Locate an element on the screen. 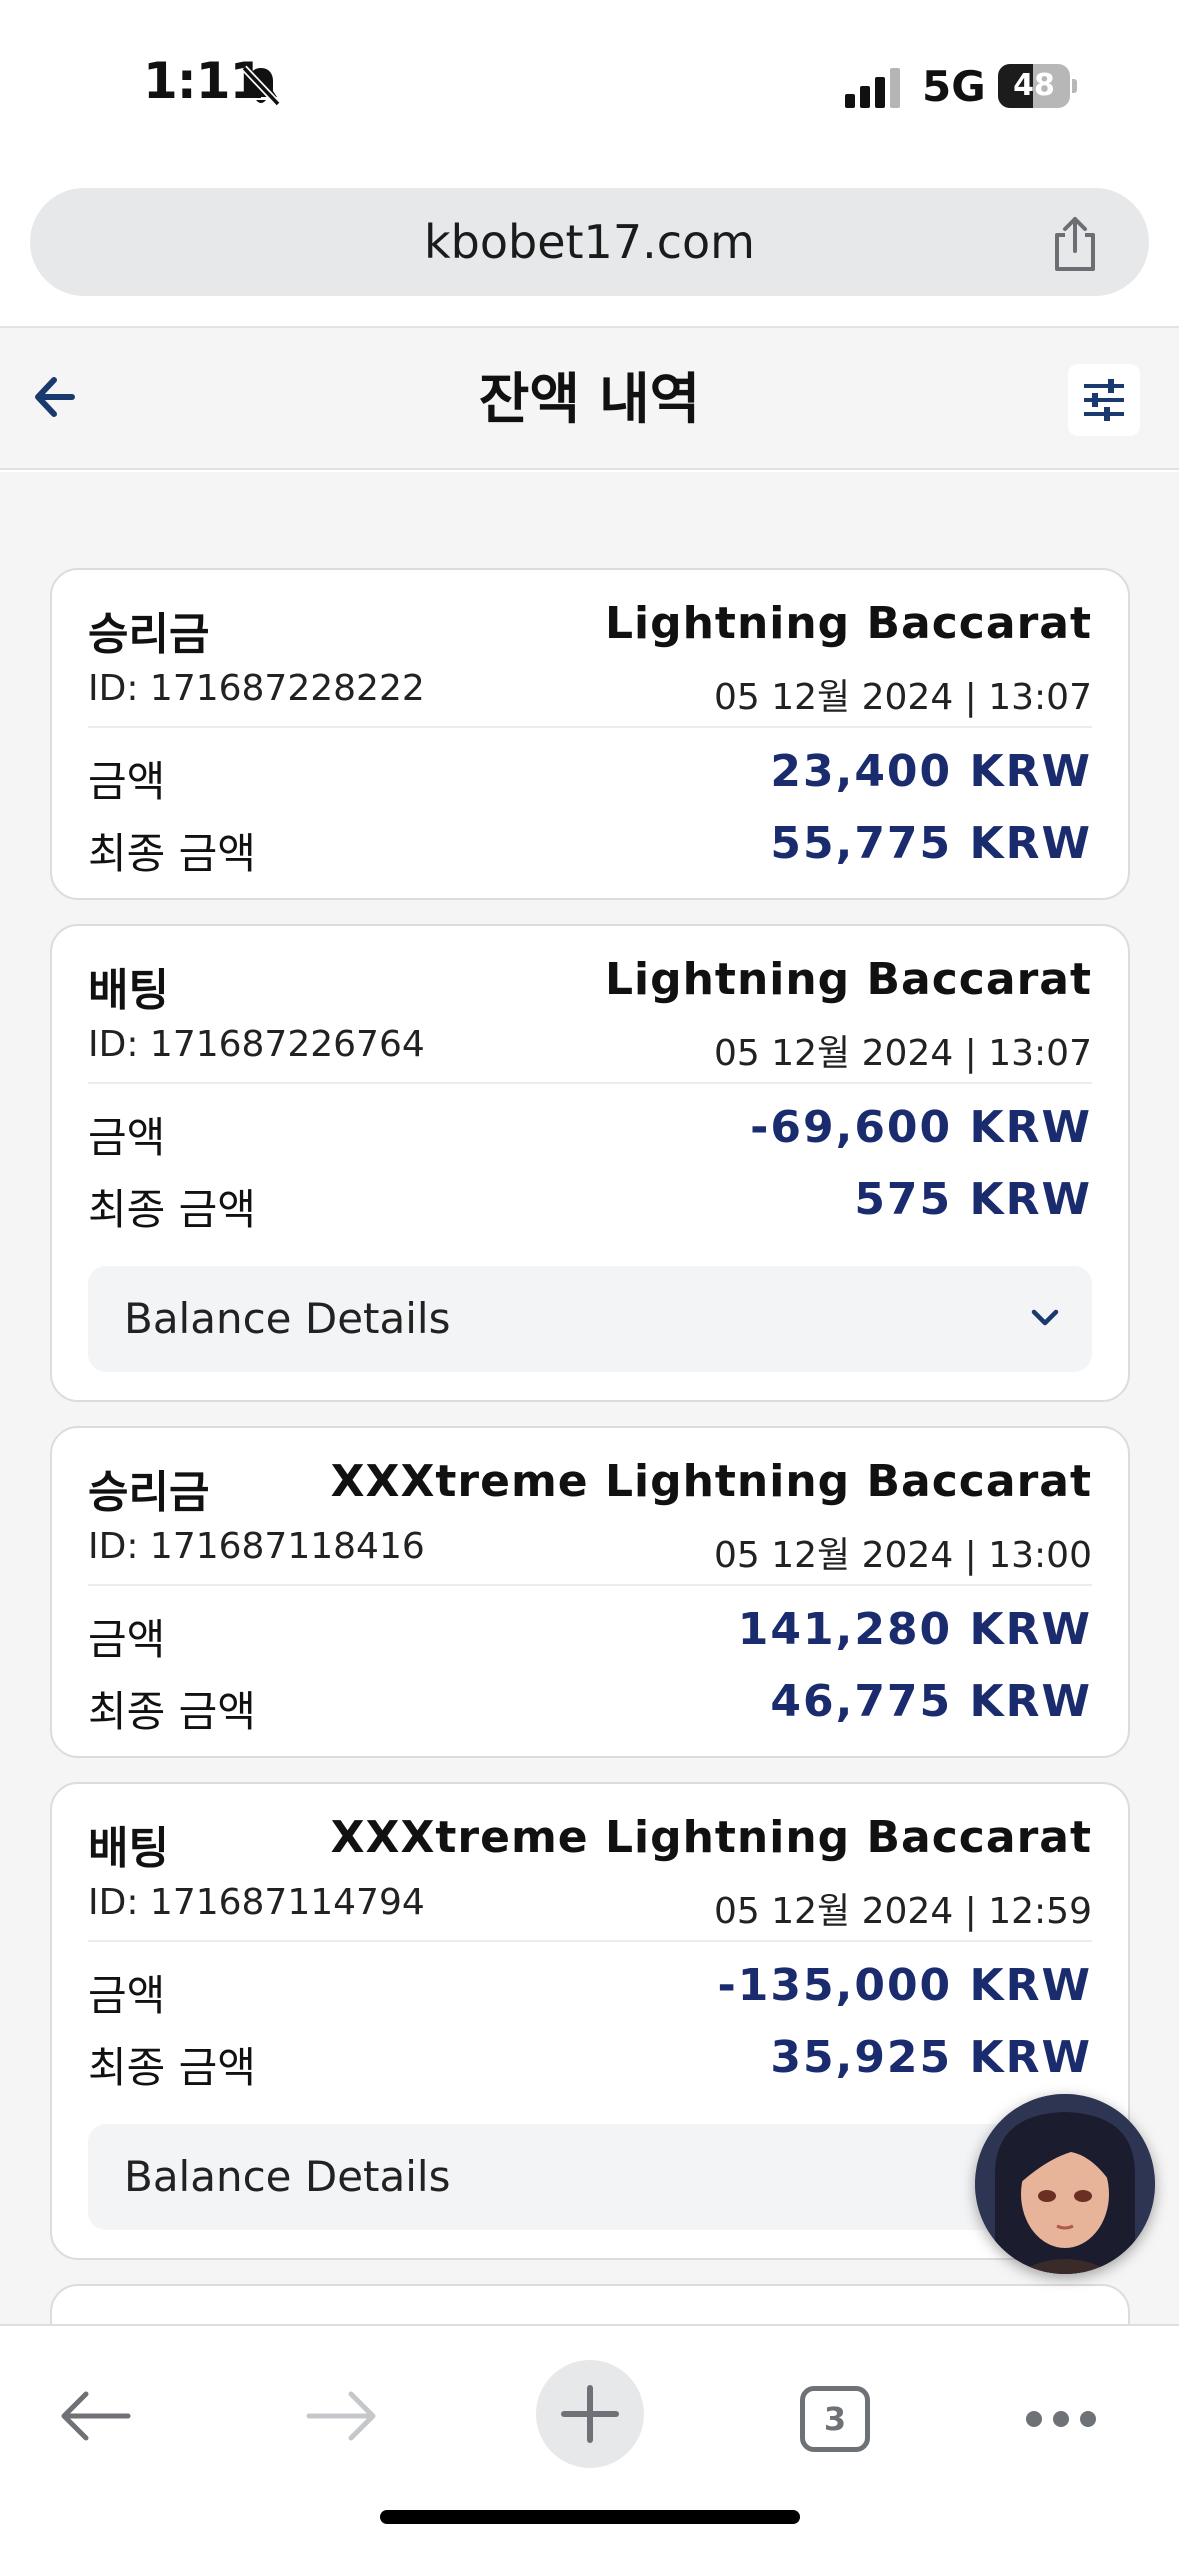 The height and width of the screenshot is (2556, 1179). battery-nub is located at coordinates (1074, 86).